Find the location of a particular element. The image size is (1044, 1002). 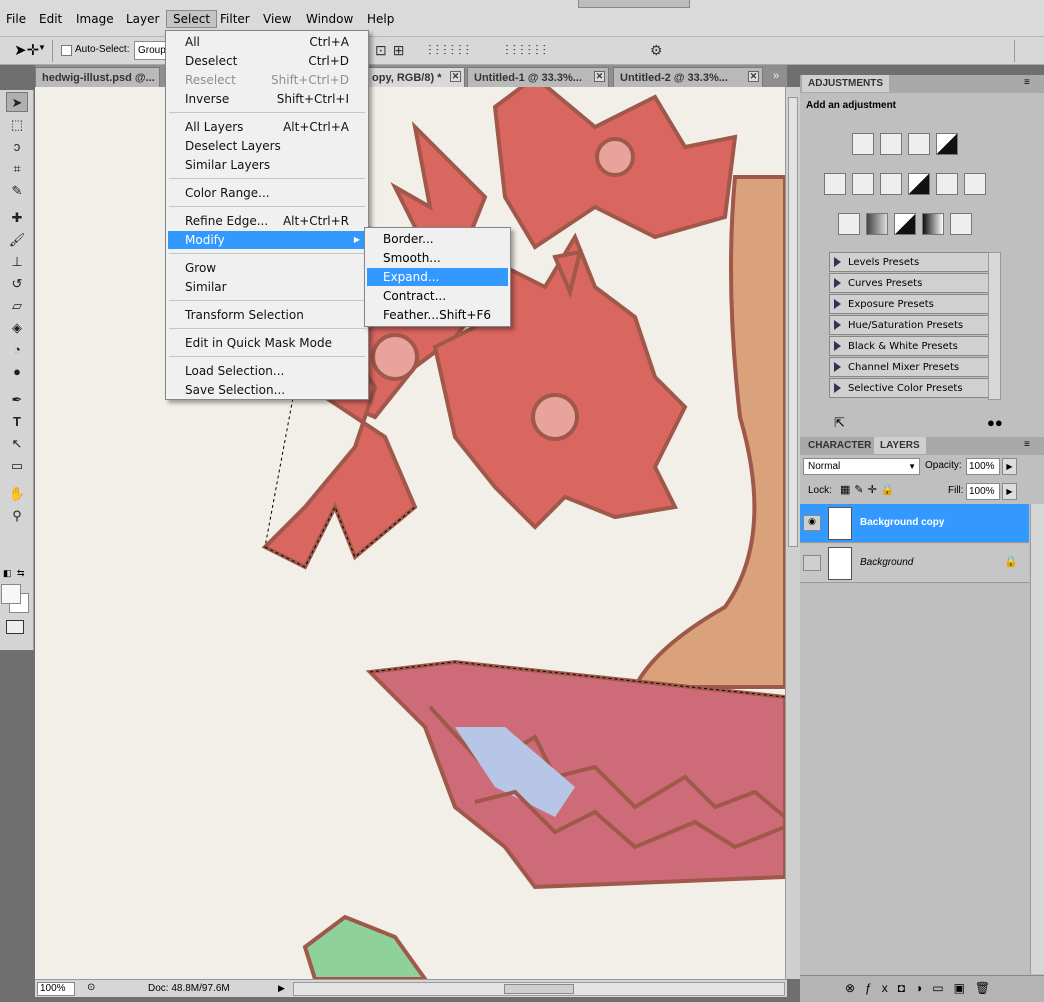

presets-scrollbar is located at coordinates (994, 326).